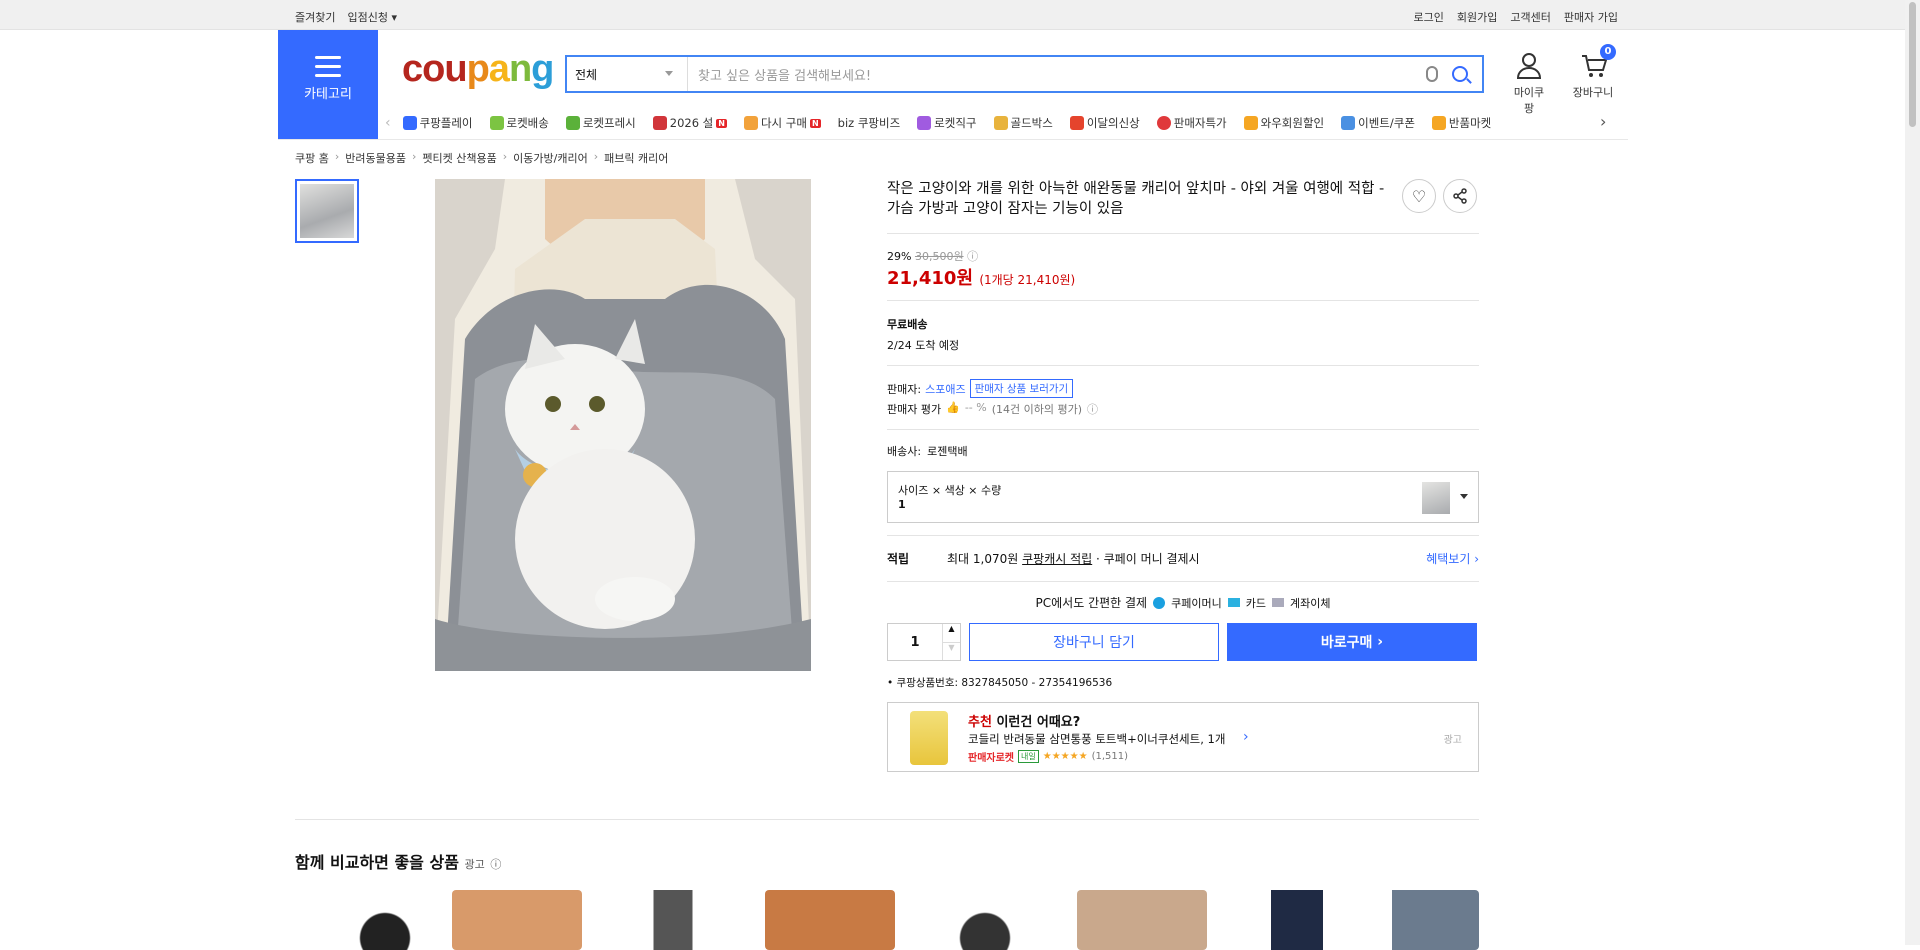 This screenshot has height=950, width=1920. Describe the element at coordinates (951, 652) in the screenshot. I see `quantity-down-button: ▼` at that location.